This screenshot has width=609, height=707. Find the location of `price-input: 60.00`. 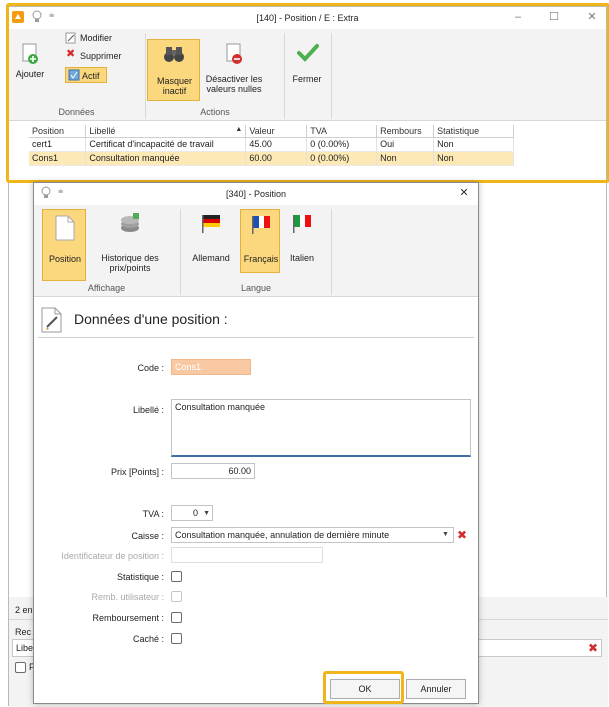

price-input: 60.00 is located at coordinates (213, 471).